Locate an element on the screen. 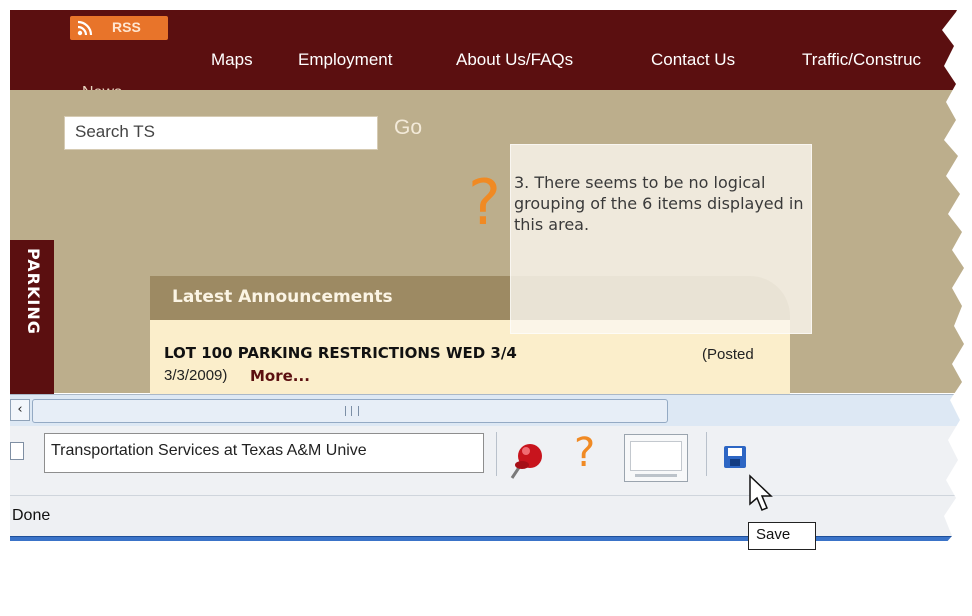 This screenshot has height=616, width=972. rss-button: RSS is located at coordinates (119, 28).